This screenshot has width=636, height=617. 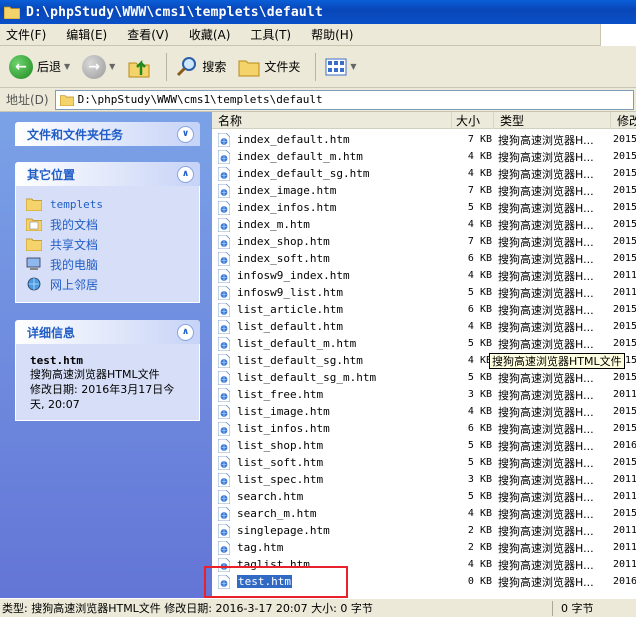 I want to click on place-link-templets: templets, so click(x=107, y=204).